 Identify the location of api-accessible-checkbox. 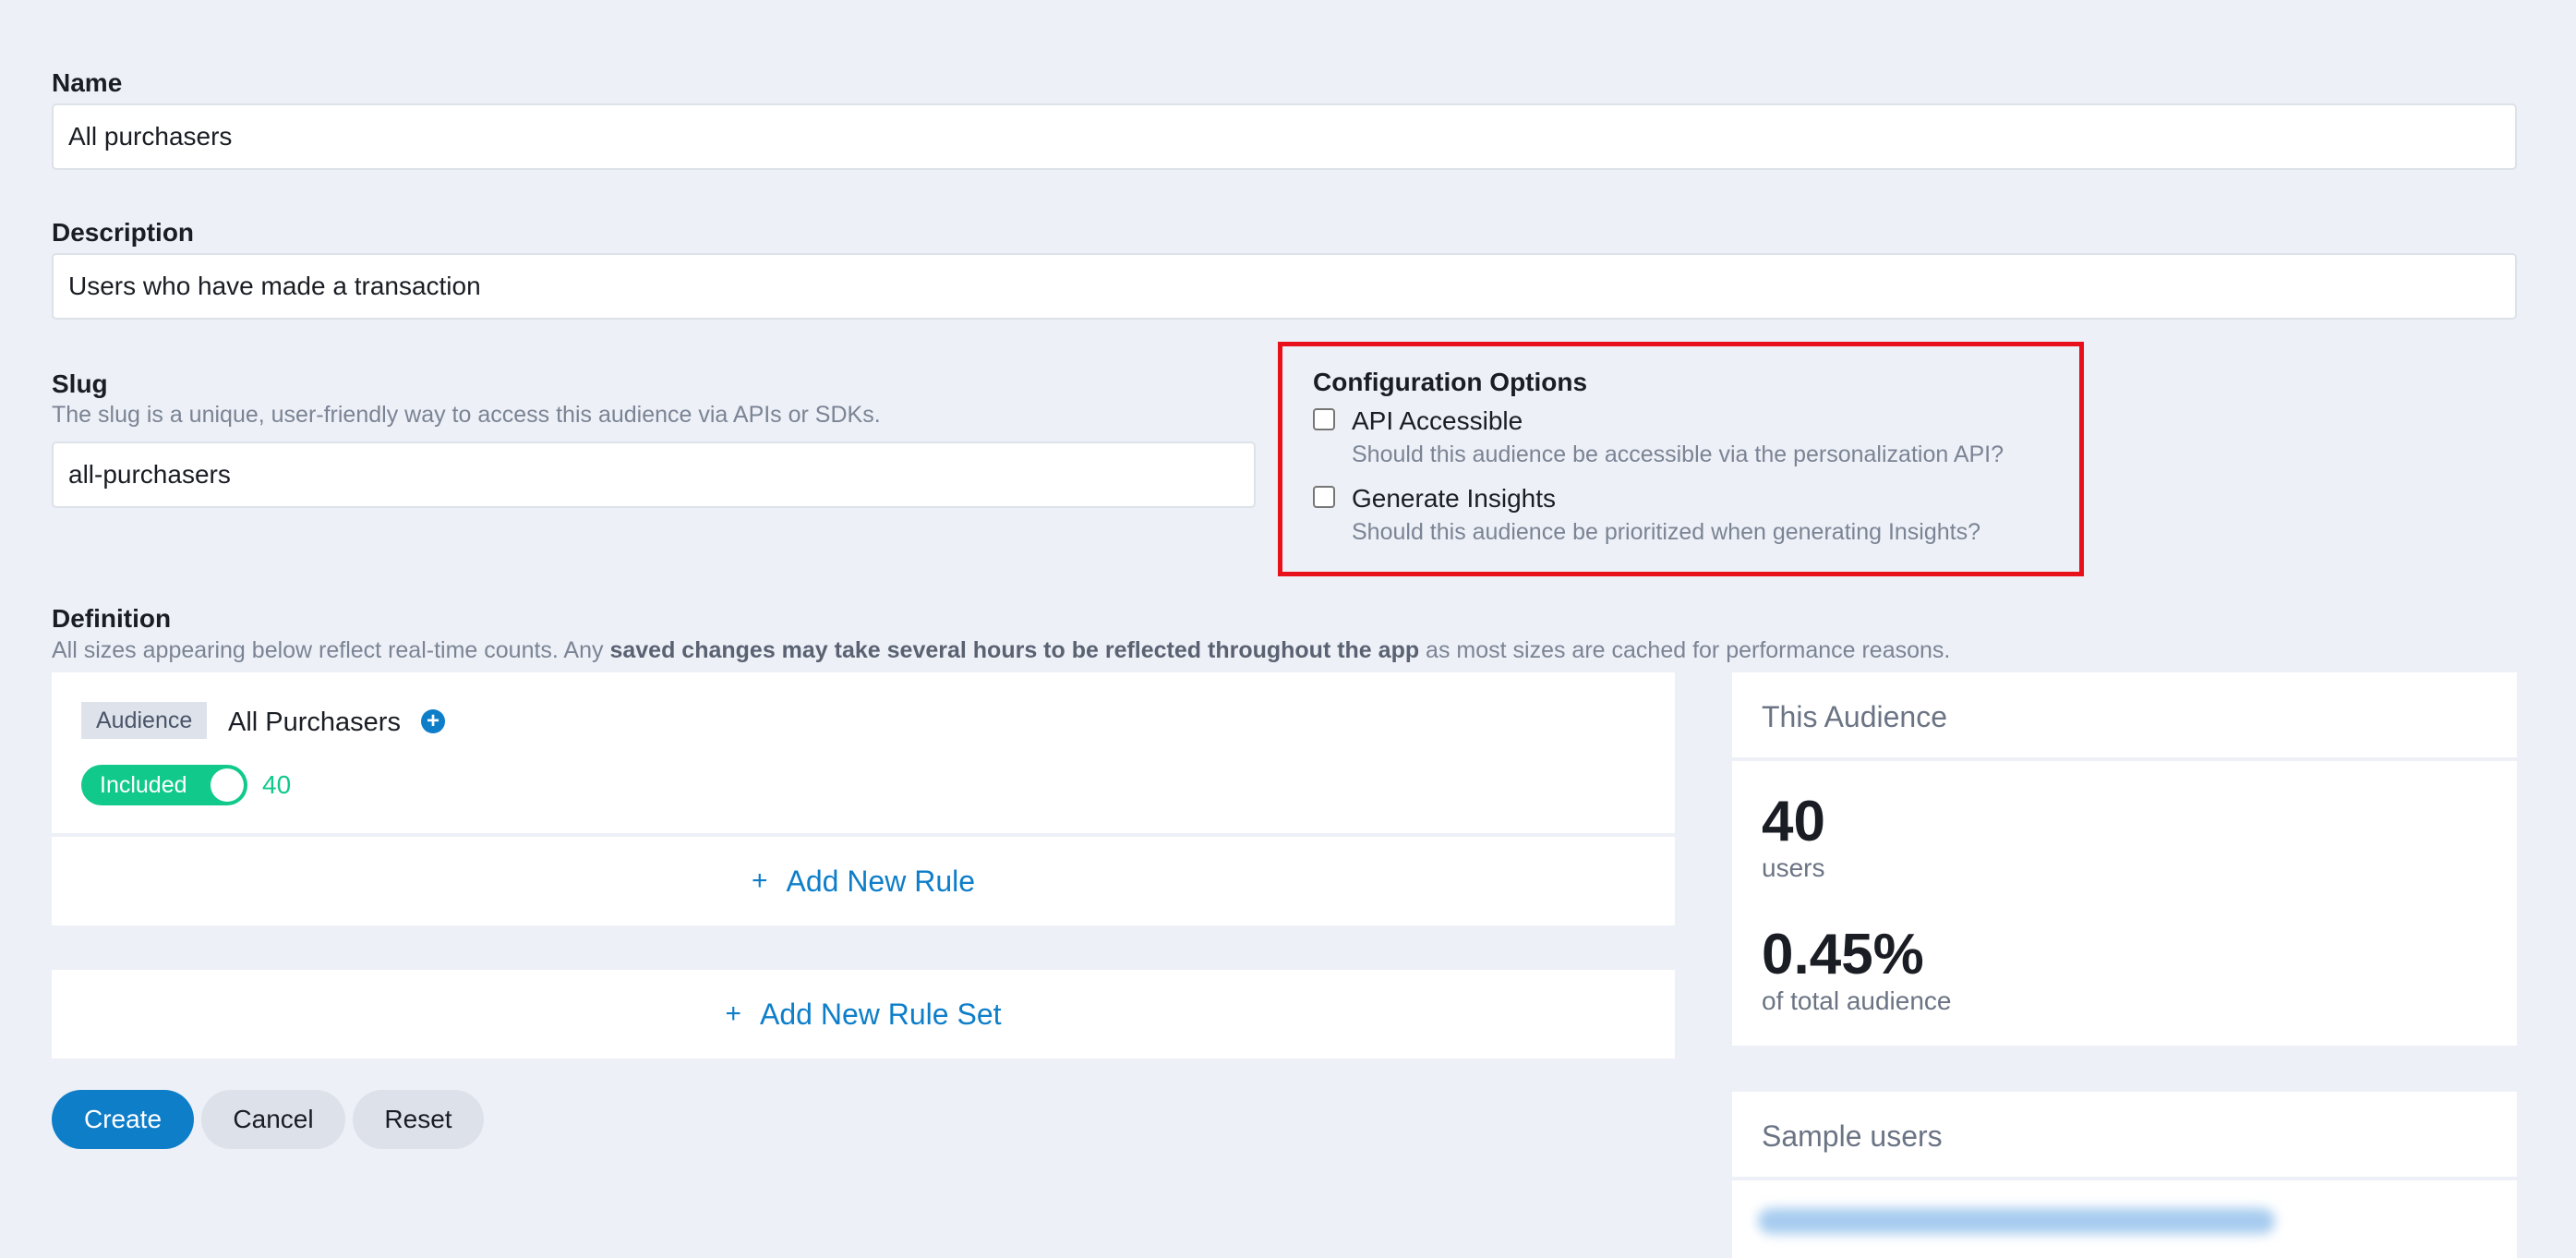
(1324, 419).